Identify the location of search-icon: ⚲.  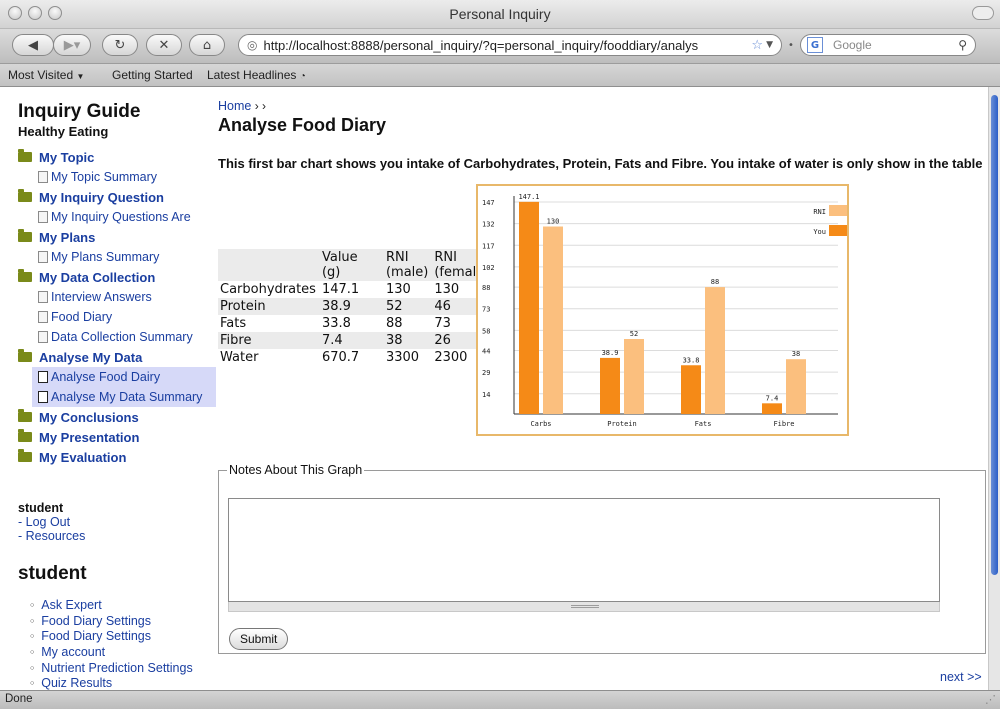
(962, 45).